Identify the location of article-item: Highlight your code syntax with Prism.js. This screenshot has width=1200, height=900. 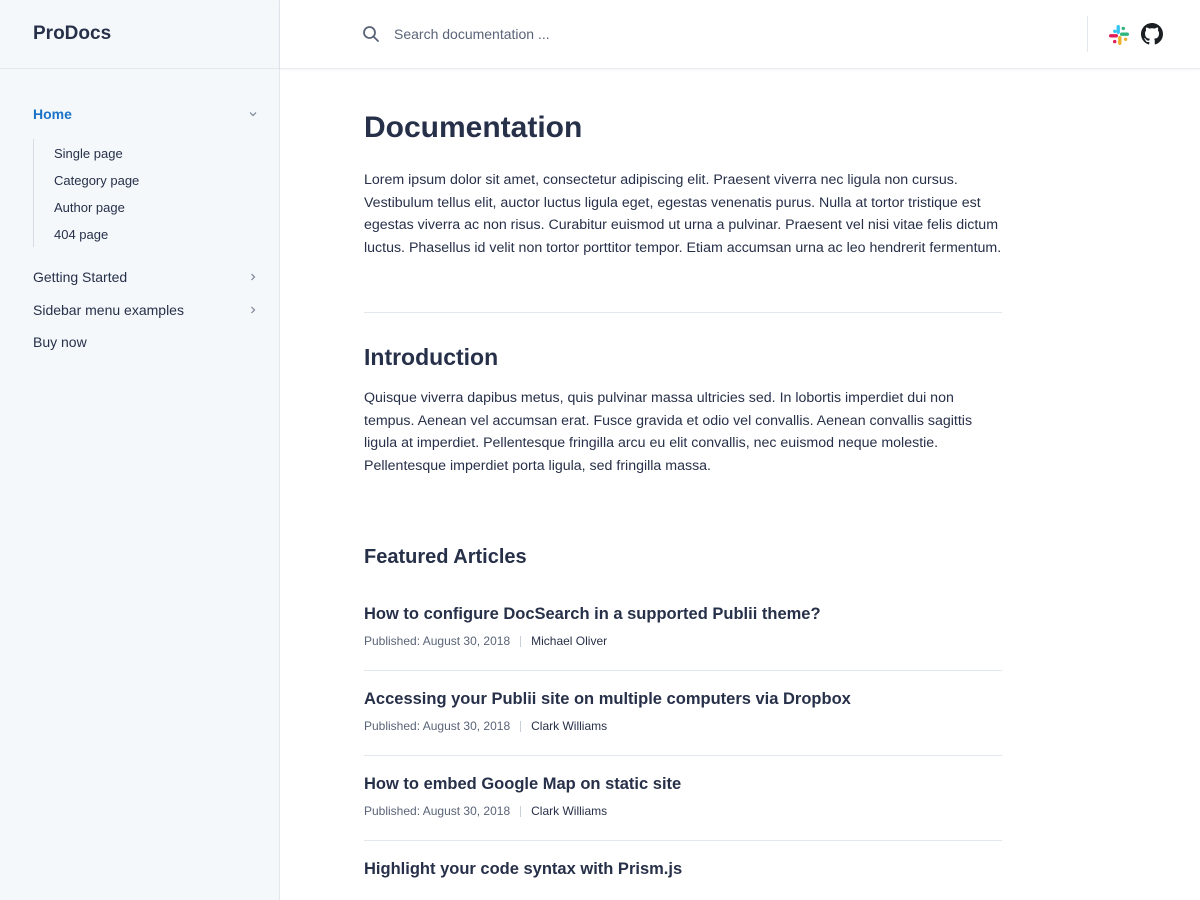
(683, 869).